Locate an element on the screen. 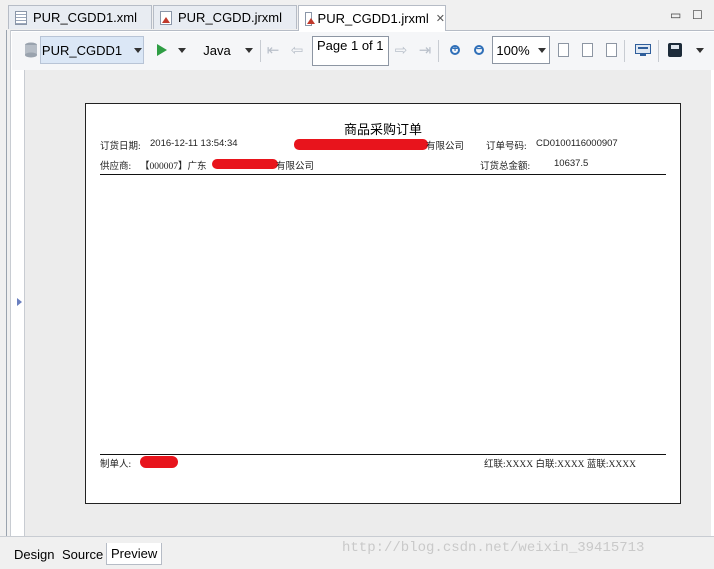 Image resolution: width=714 pixels, height=569 pixels. grid-file-icon is located at coordinates (21, 17).